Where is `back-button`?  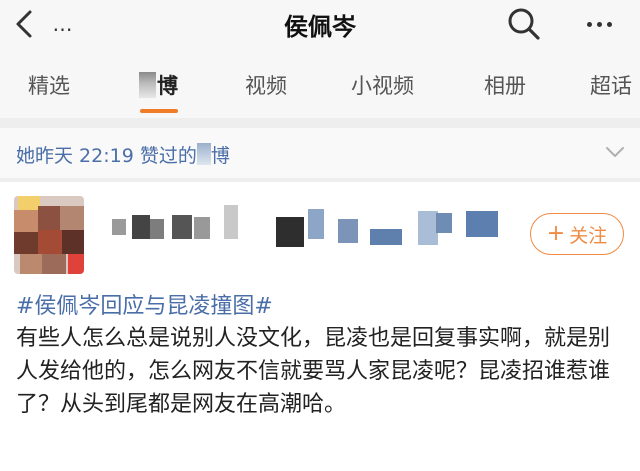
back-button is located at coordinates (24, 24).